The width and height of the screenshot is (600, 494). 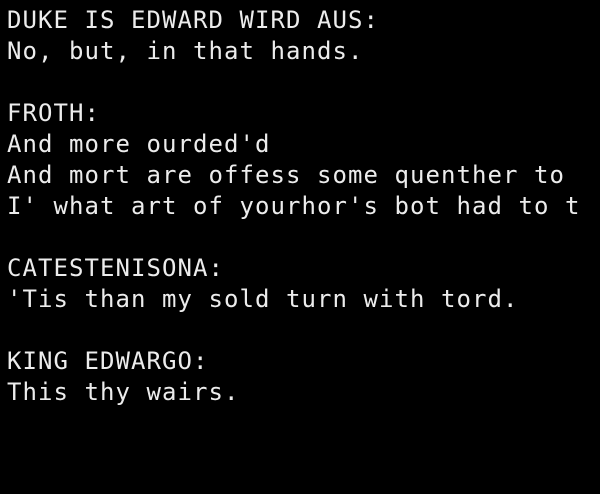 I want to click on dialogue-line: And mort are offess some quenther to, so click(x=286, y=175).